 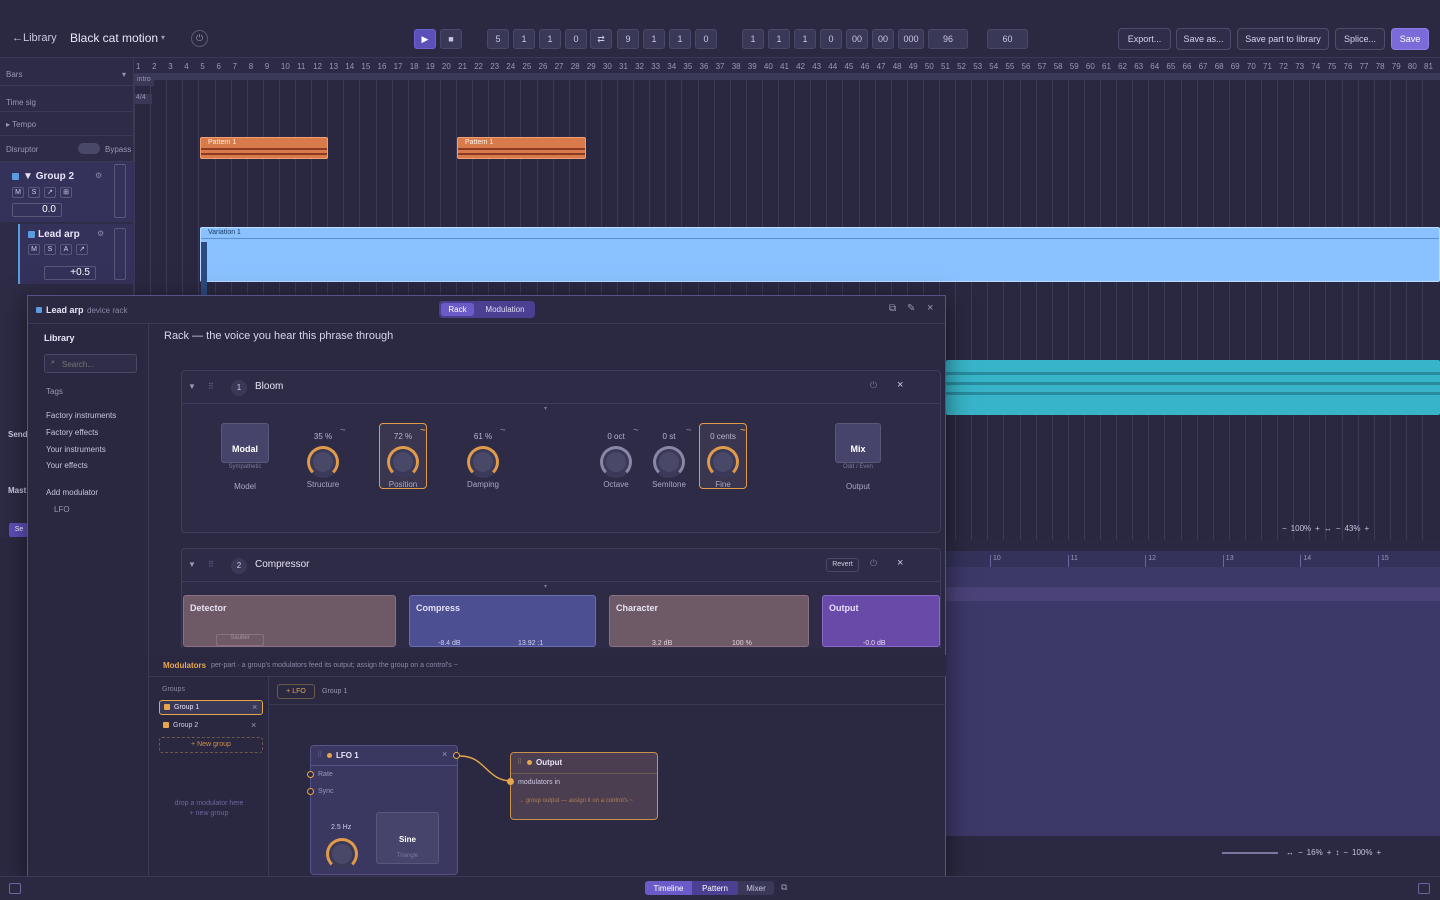 What do you see at coordinates (756, 888) in the screenshot?
I see `tab-mixer: Mixer` at bounding box center [756, 888].